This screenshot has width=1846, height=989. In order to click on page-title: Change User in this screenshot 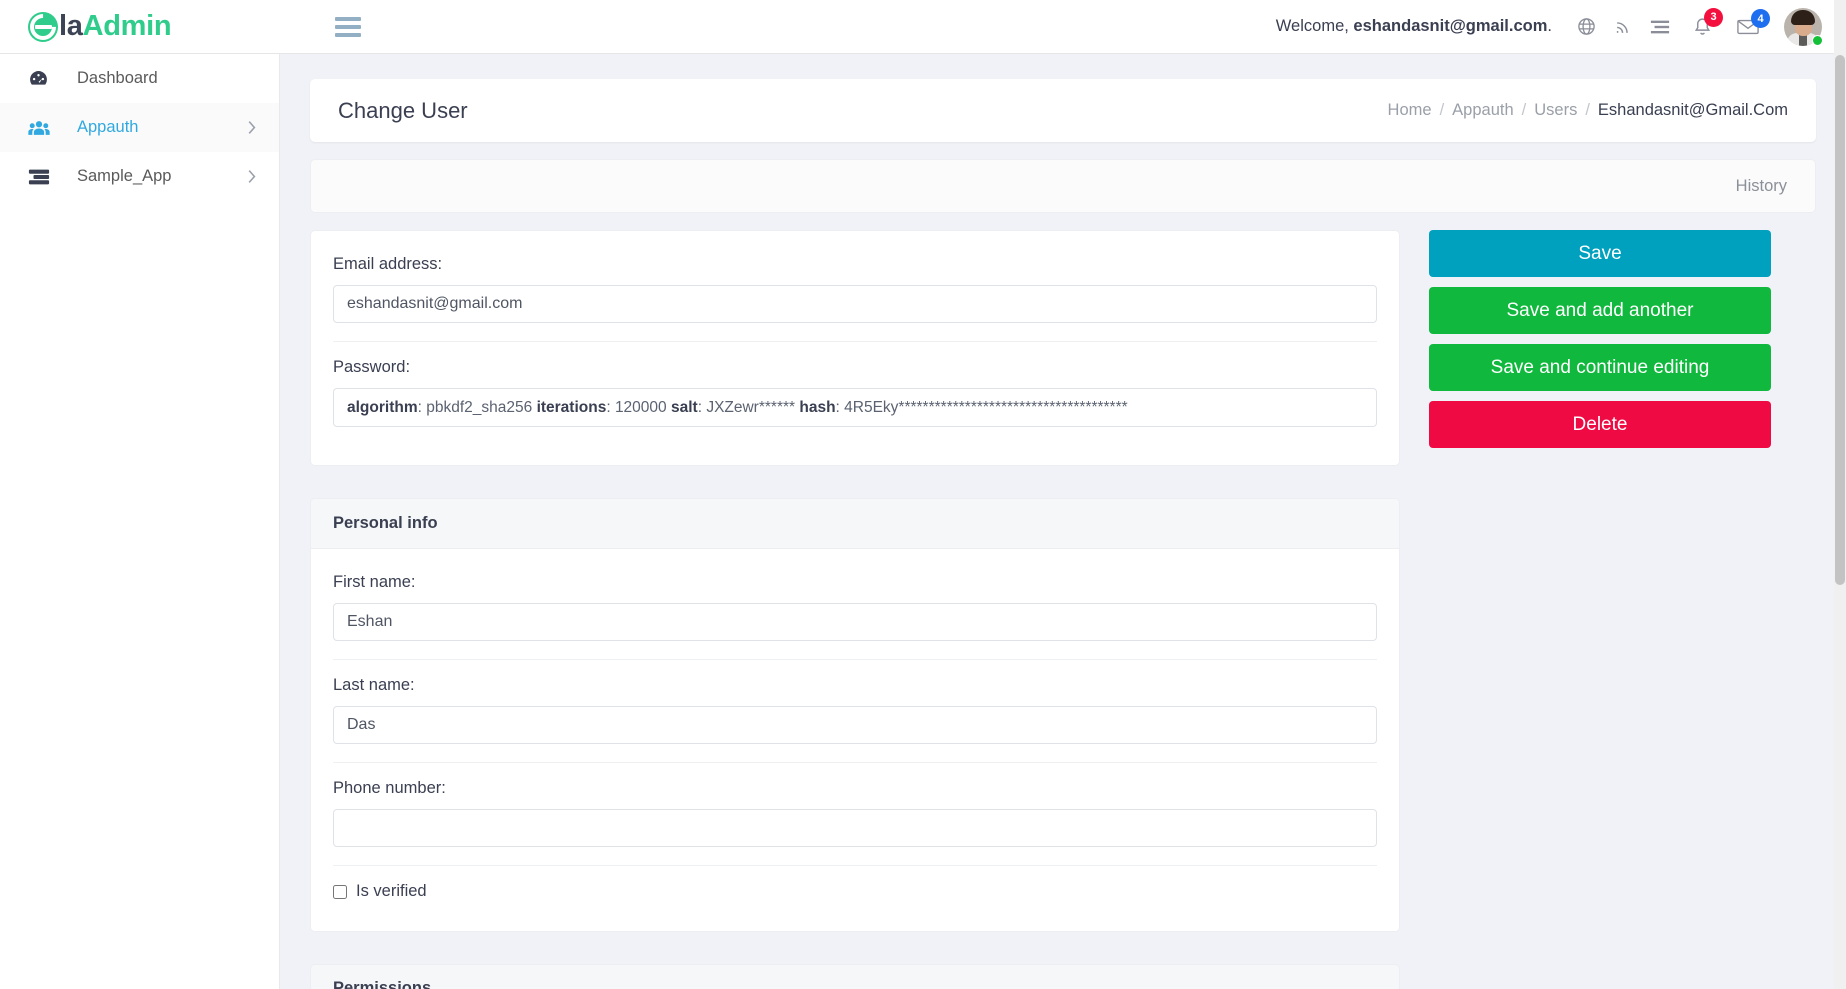, I will do `click(403, 110)`.